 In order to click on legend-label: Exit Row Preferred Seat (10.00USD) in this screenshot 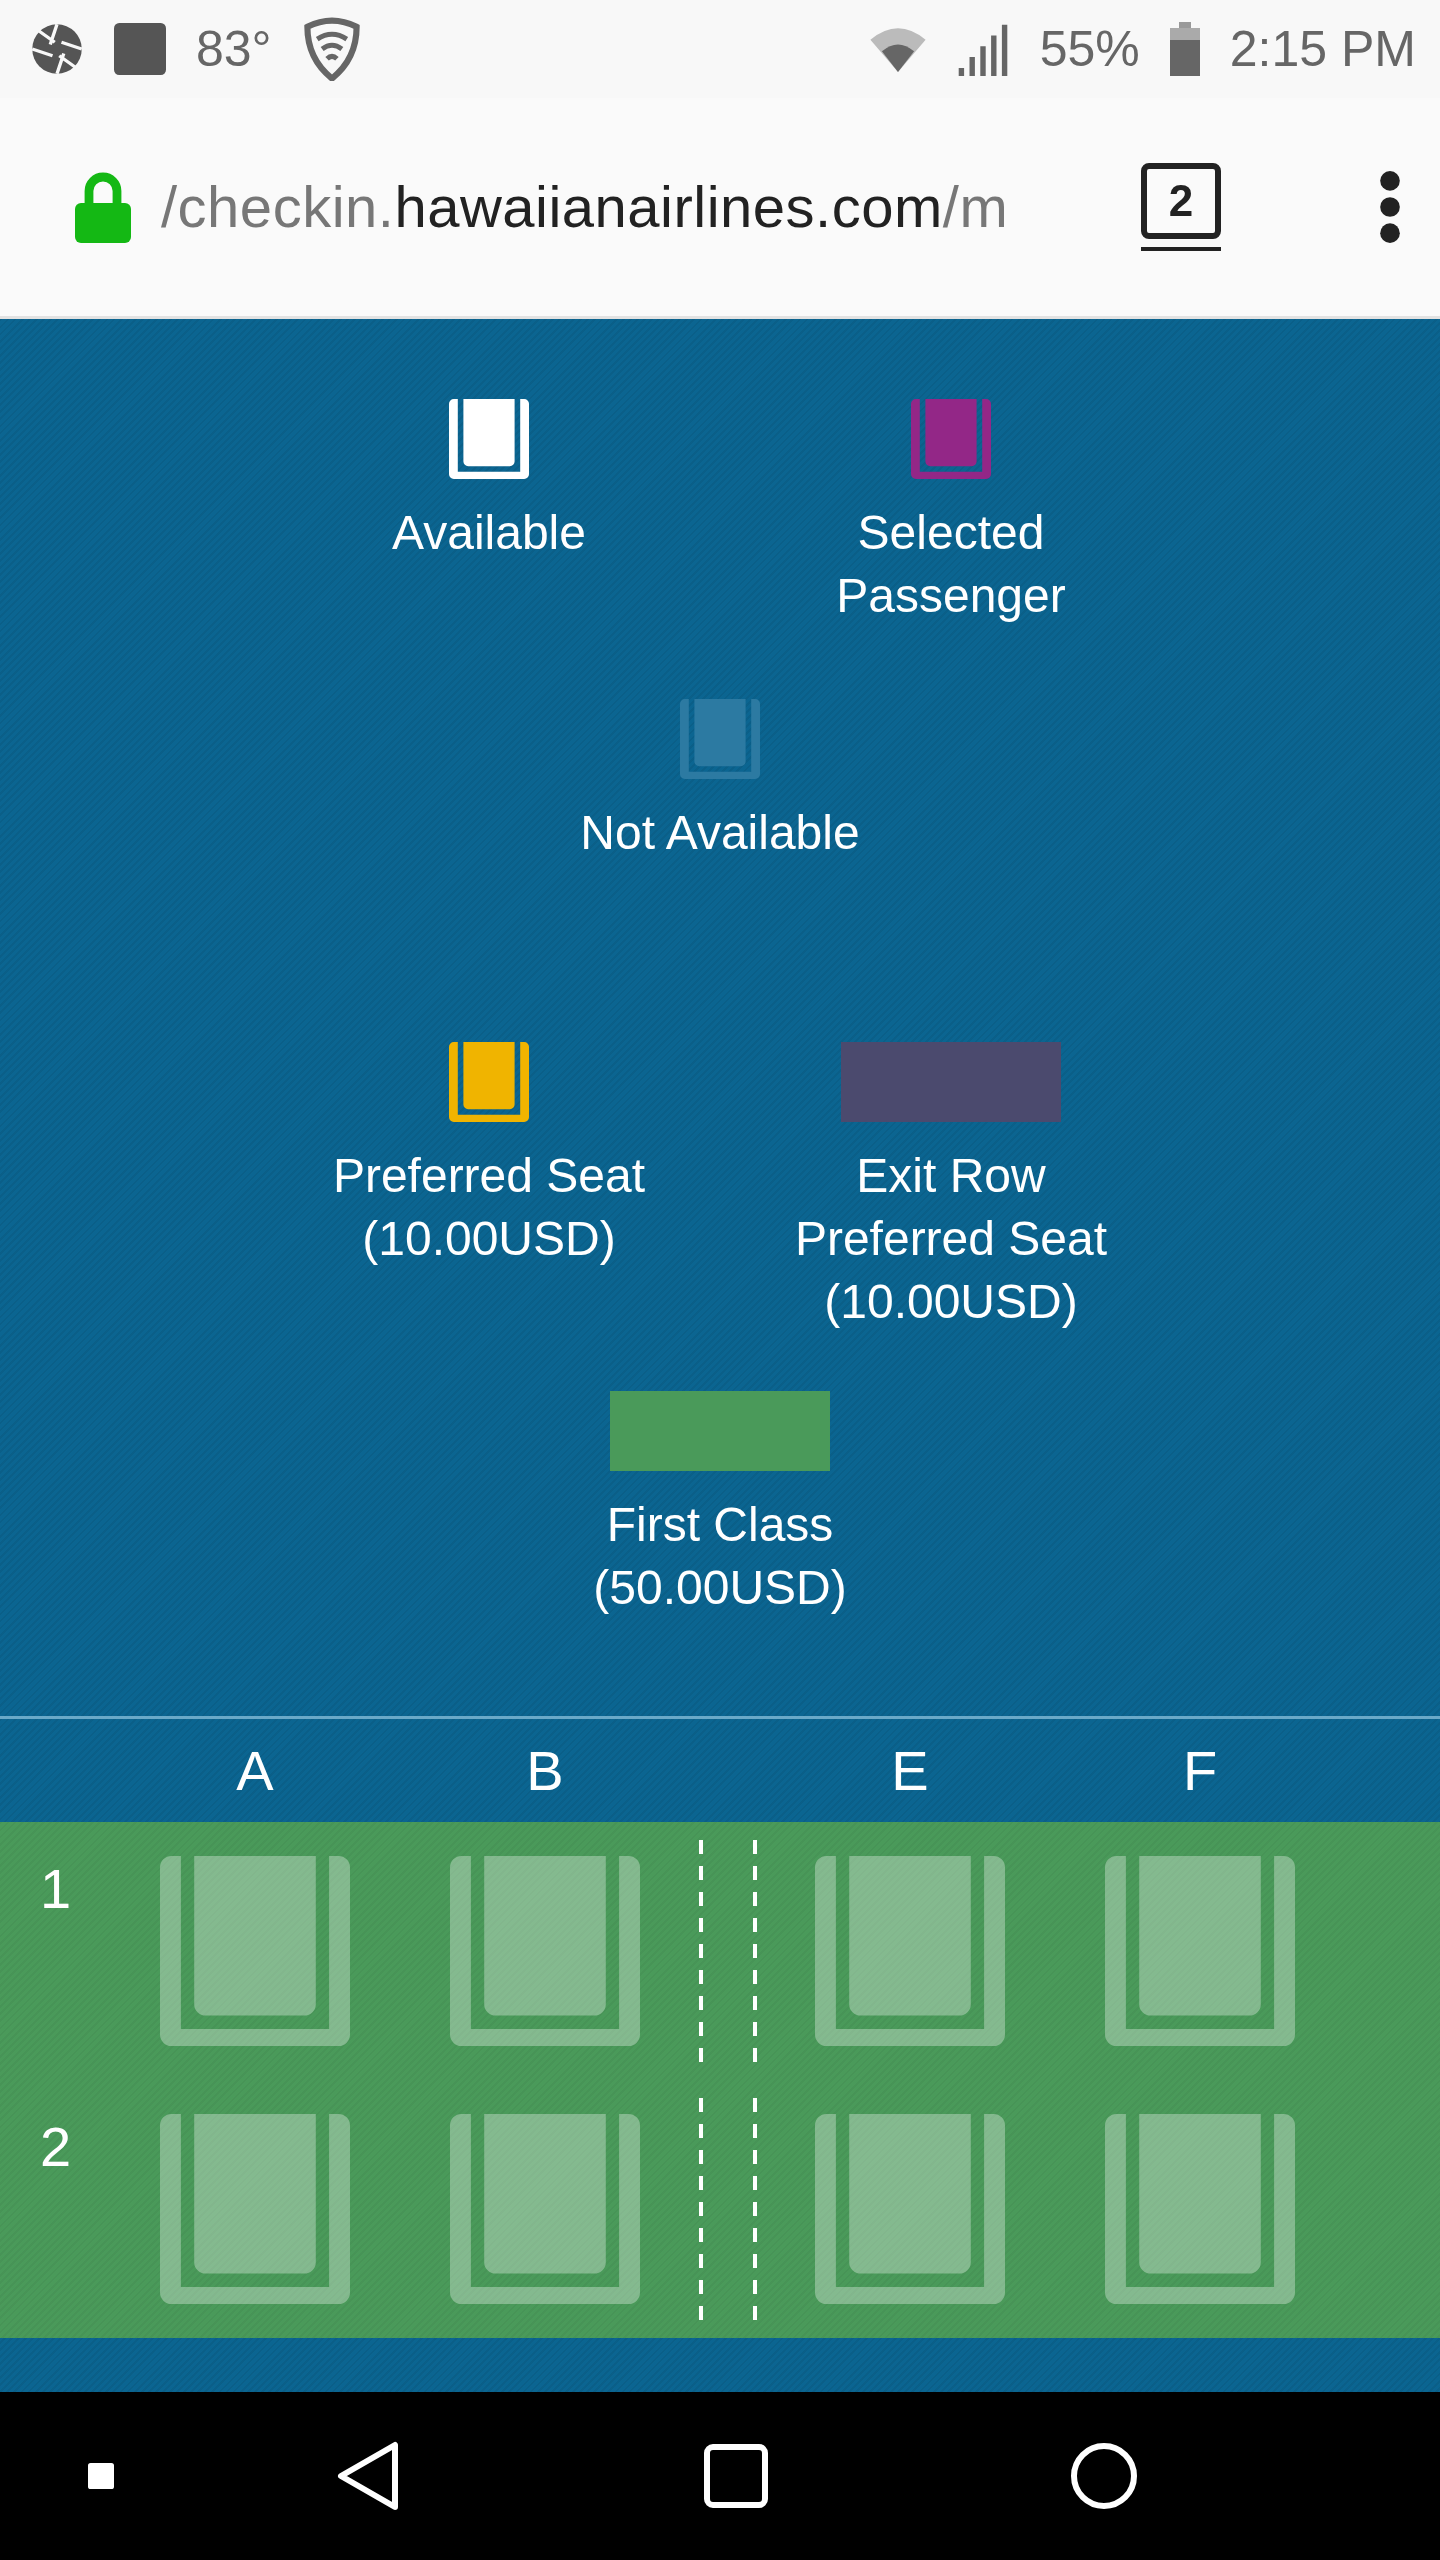, I will do `click(951, 1239)`.